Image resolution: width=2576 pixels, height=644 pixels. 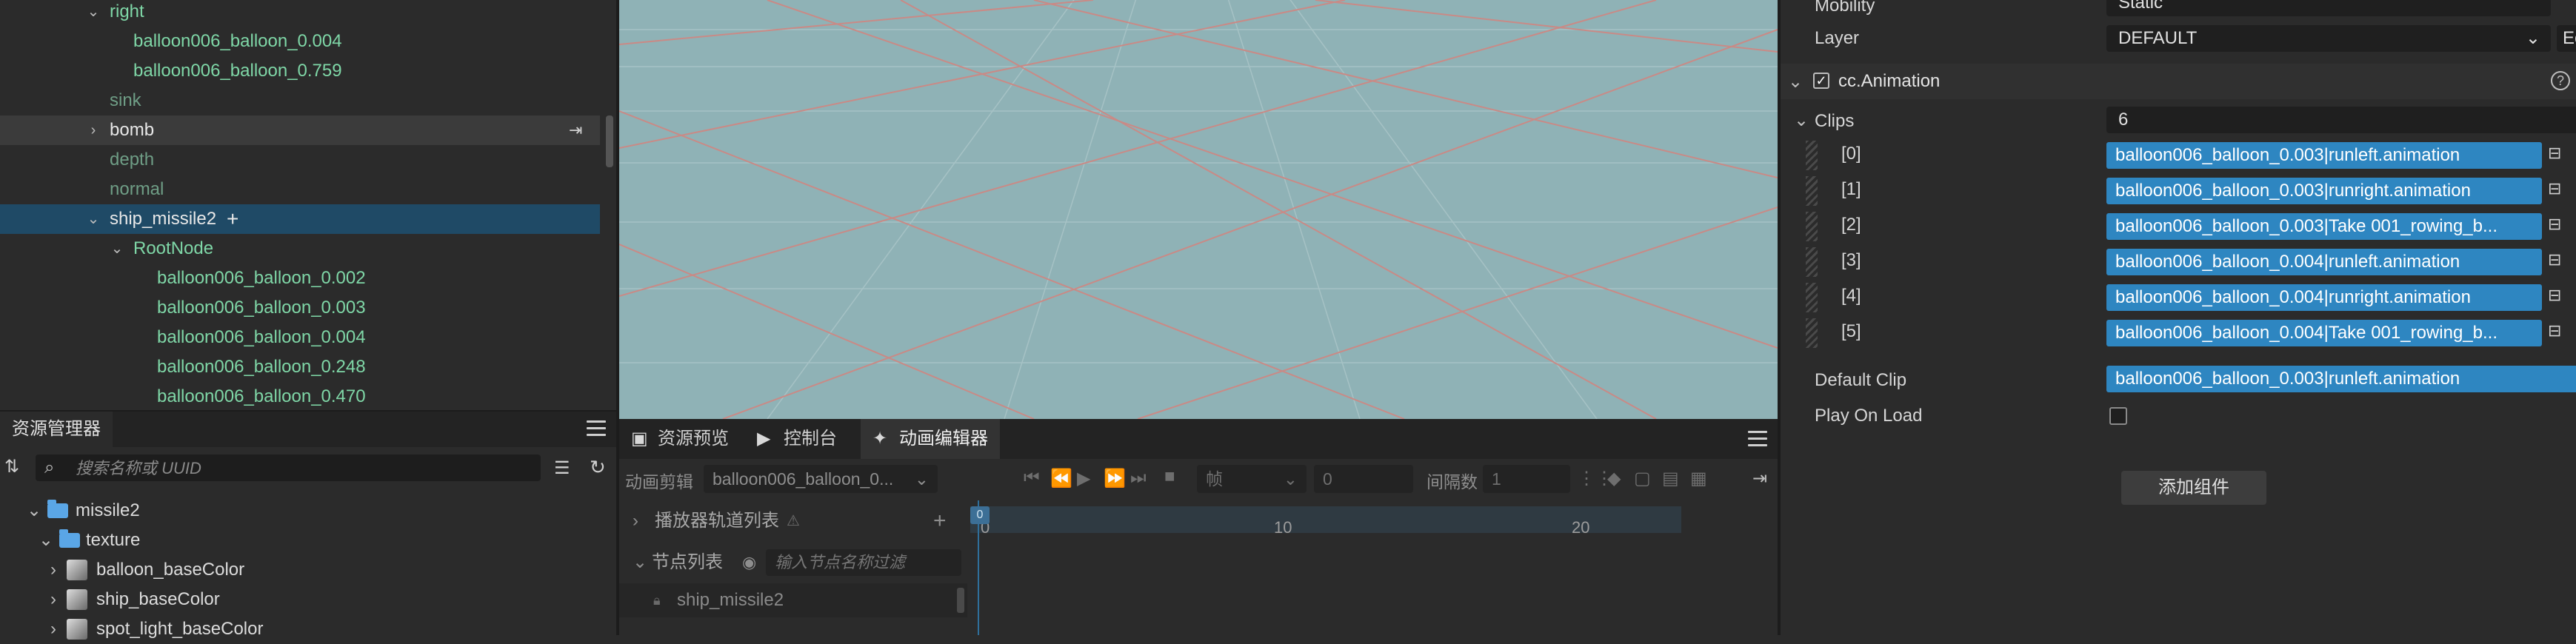 What do you see at coordinates (2328, 8) in the screenshot?
I see `mobility-select: Static` at bounding box center [2328, 8].